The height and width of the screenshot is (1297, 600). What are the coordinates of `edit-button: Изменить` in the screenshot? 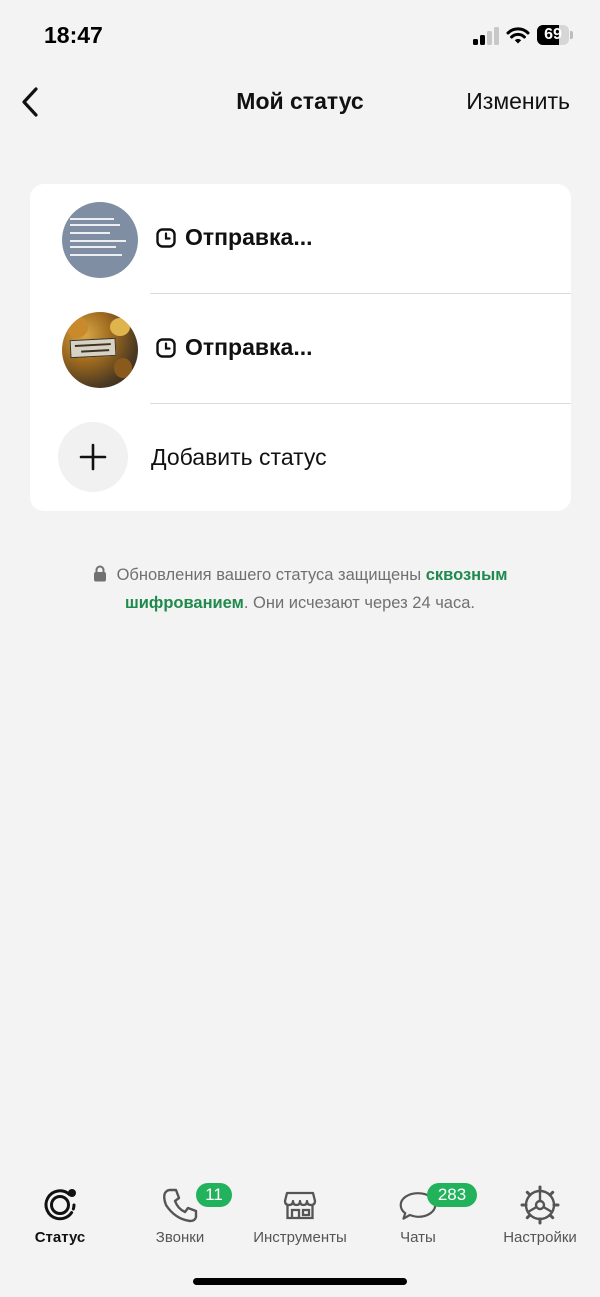 It's located at (518, 101).